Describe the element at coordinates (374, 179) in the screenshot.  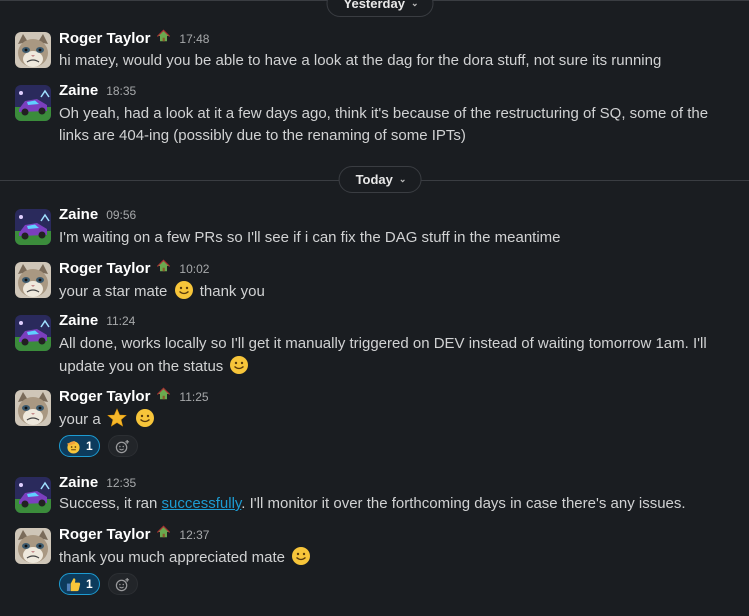
I see `date-divider-label: Today` at that location.